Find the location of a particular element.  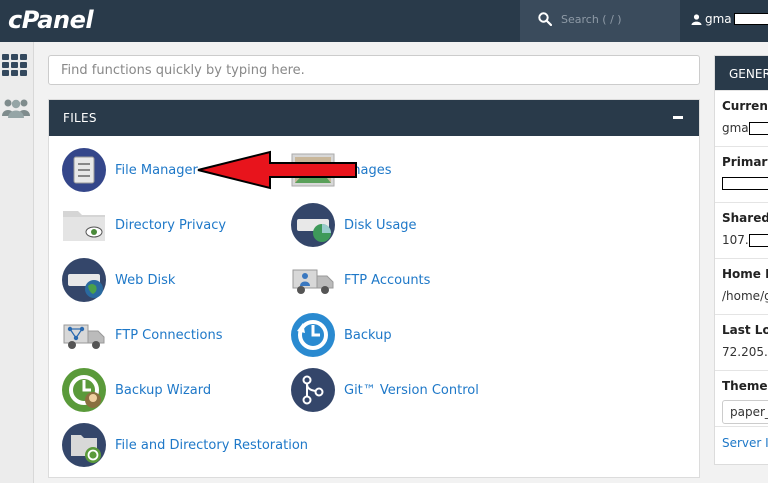

global-search: Search ( / ) is located at coordinates (600, 21).